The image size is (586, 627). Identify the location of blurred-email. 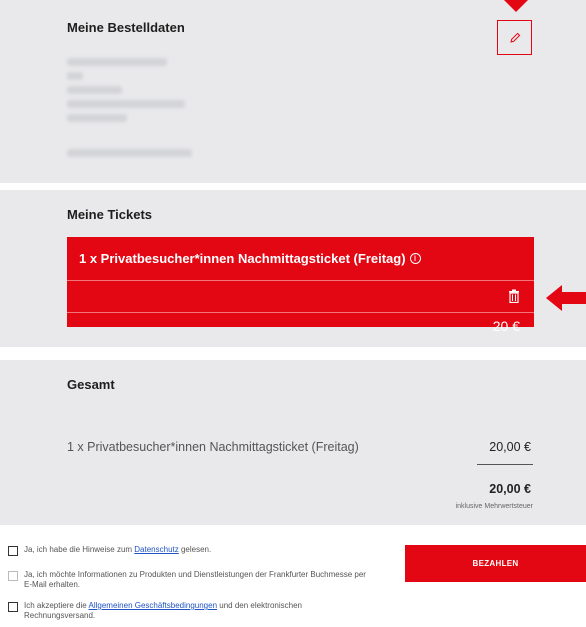
(129, 153).